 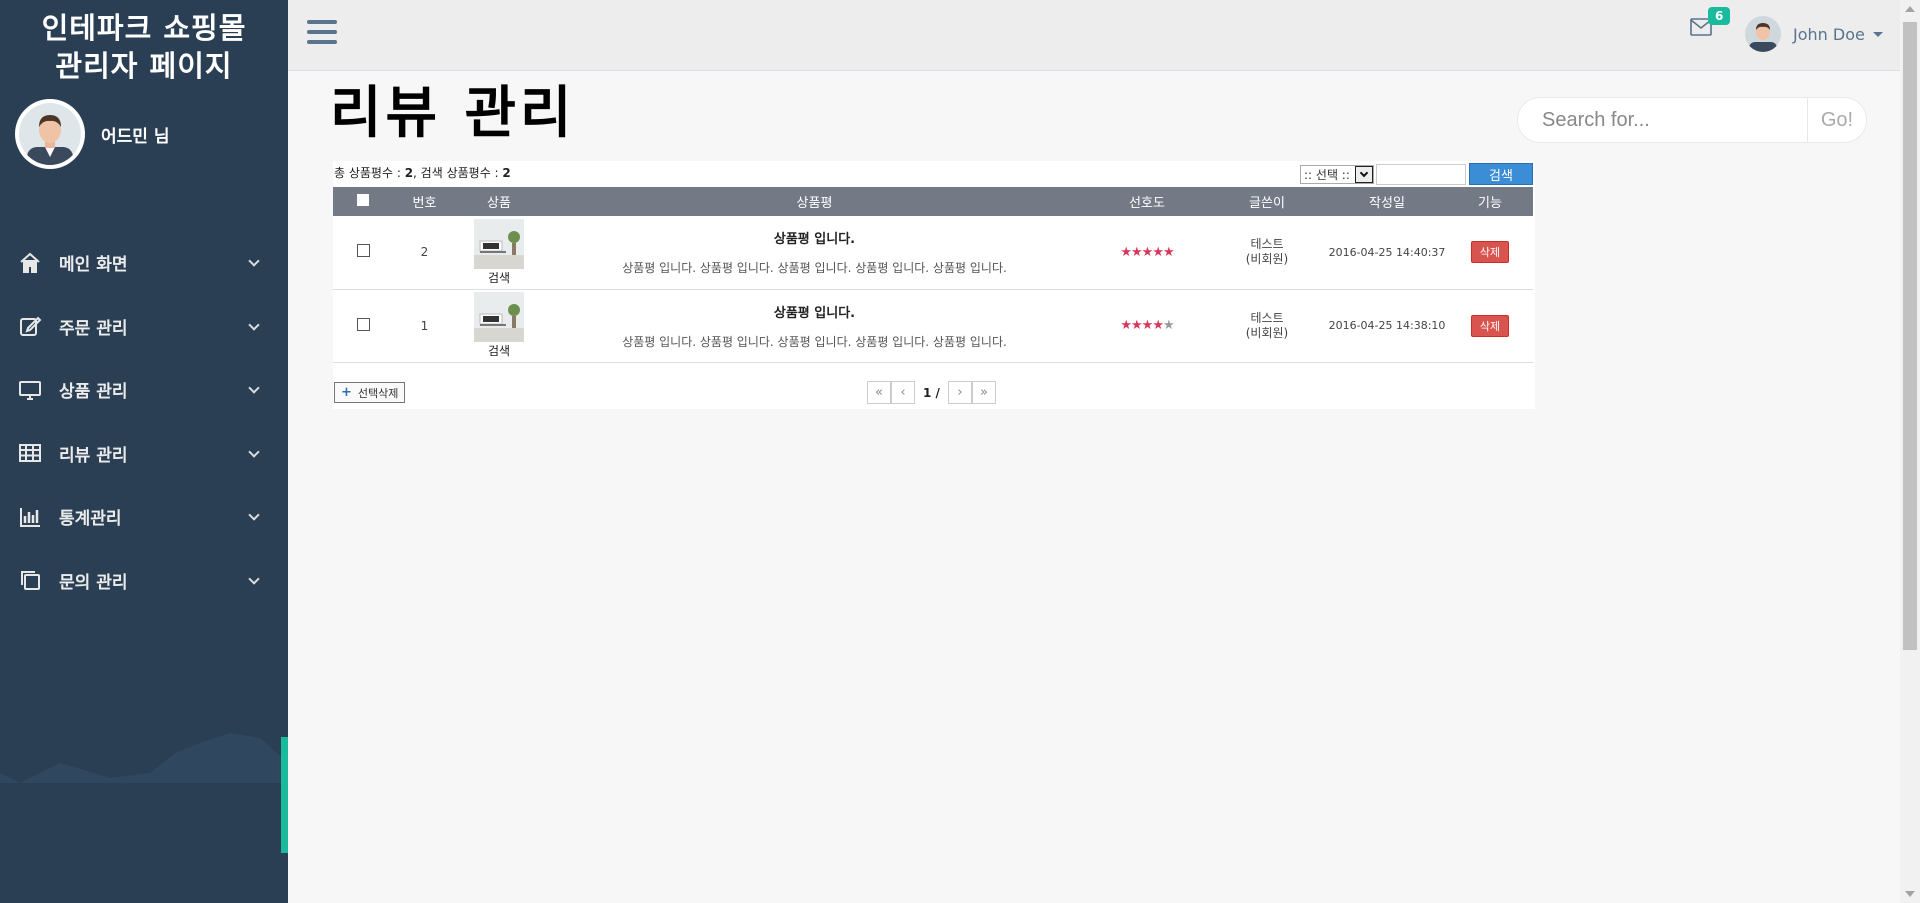 What do you see at coordinates (1910, 894) in the screenshot?
I see `scroll-down-icon` at bounding box center [1910, 894].